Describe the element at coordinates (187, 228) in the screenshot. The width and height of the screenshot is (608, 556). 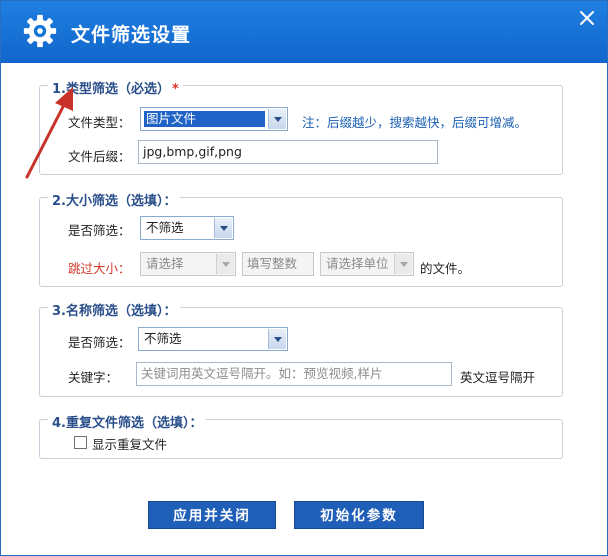
I see `size-enable-select: 不筛选` at that location.